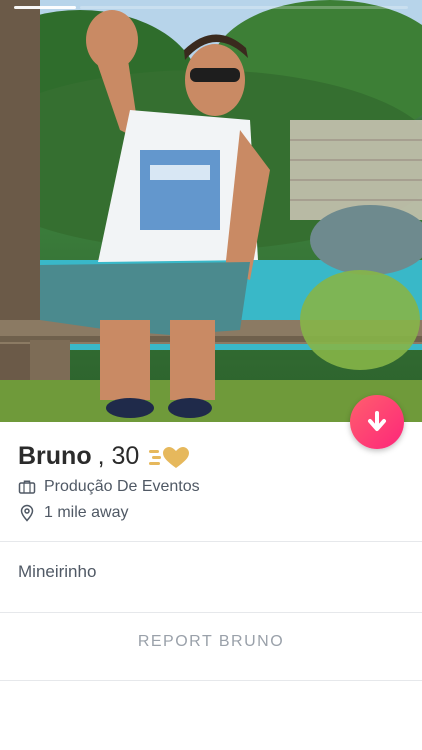 This screenshot has width=422, height=750. What do you see at coordinates (55, 456) in the screenshot?
I see `profile-name: Bruno` at bounding box center [55, 456].